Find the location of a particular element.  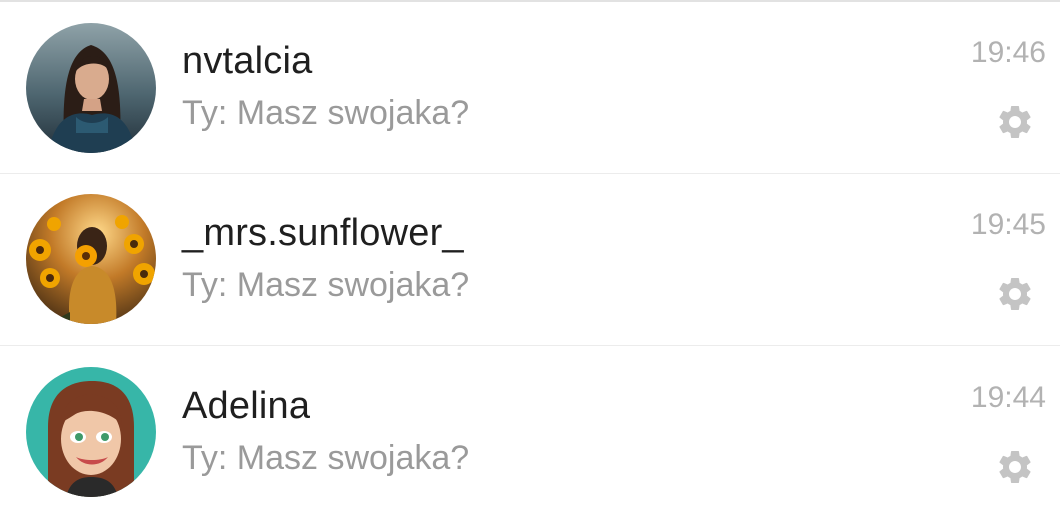

message-time: 19:45 is located at coordinates (1008, 224).